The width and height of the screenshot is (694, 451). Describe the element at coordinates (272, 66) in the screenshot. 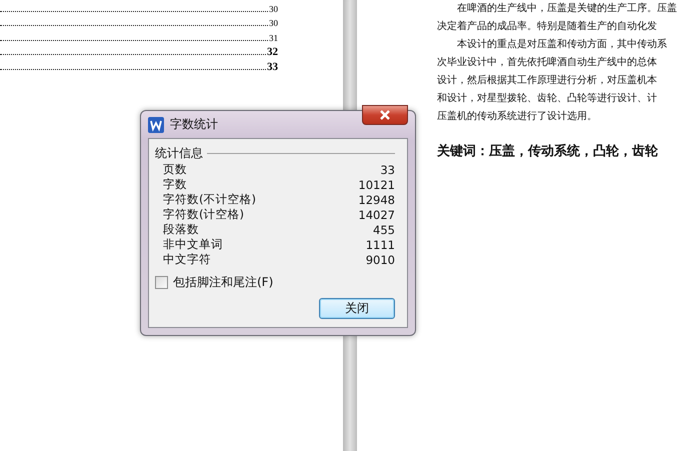

I see `page-number: 33` at that location.